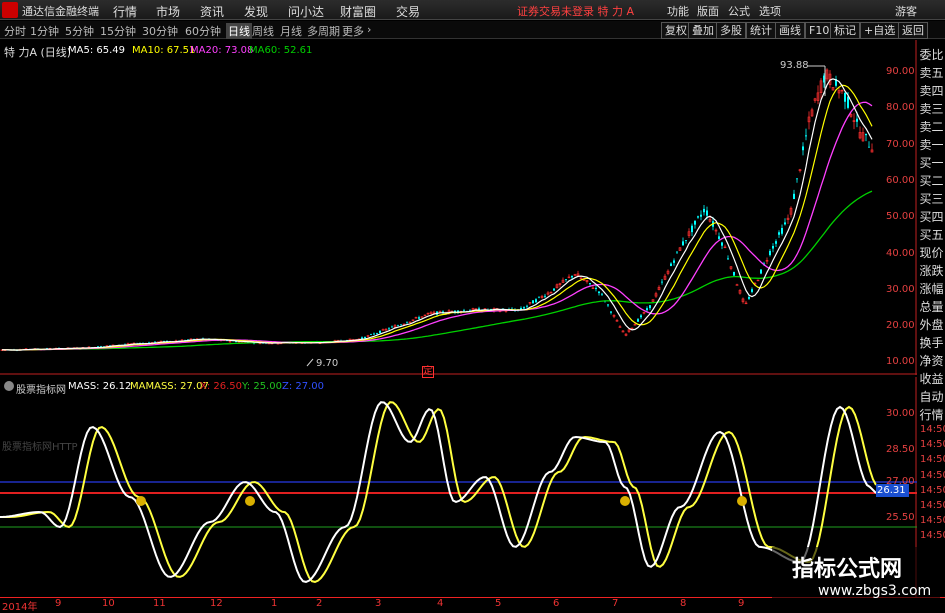 This screenshot has height=613, width=945. Describe the element at coordinates (931, 127) in the screenshot. I see `side-panel-item: 卖二` at that location.